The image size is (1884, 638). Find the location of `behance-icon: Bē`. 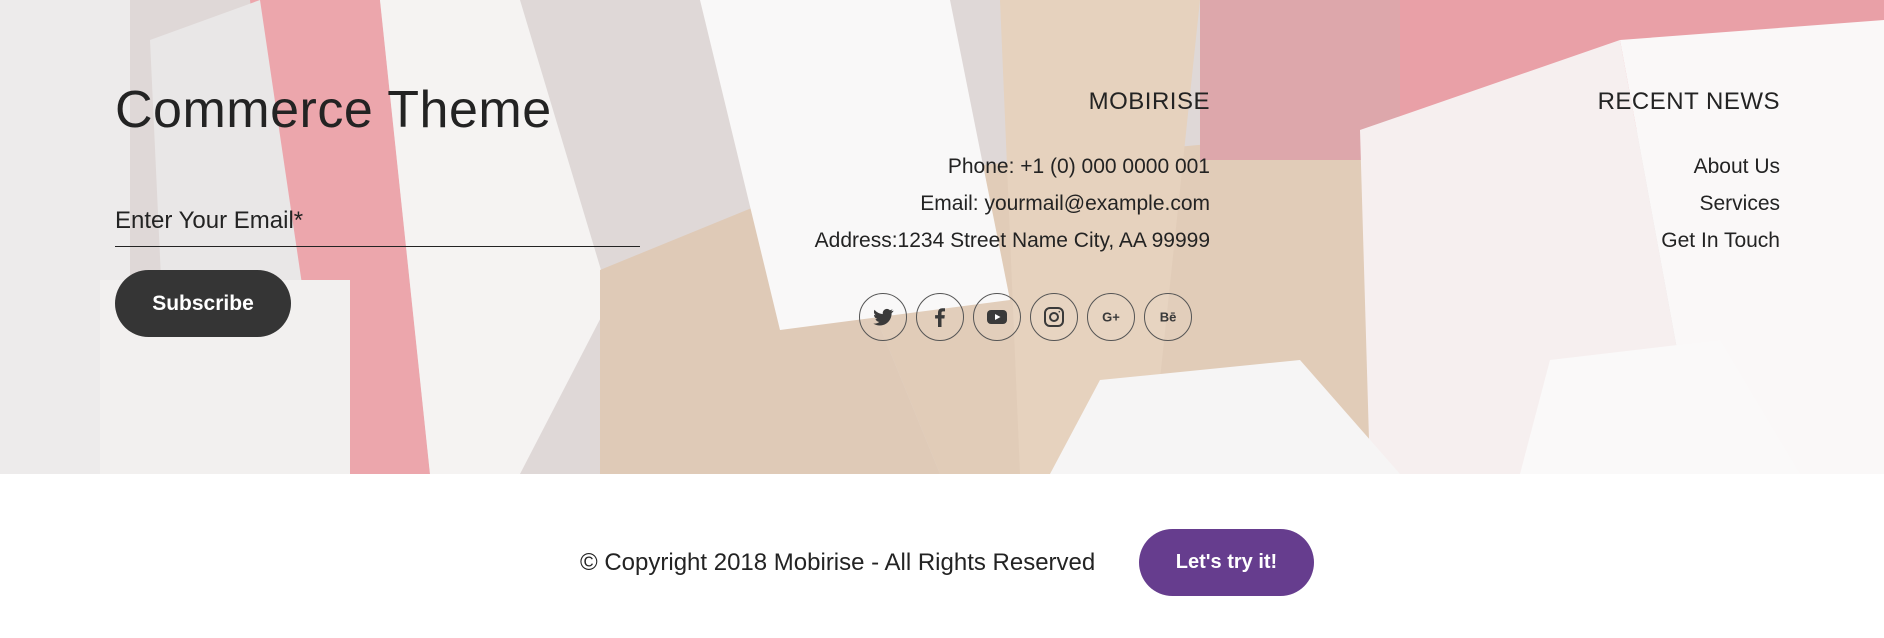

behance-icon: Bē is located at coordinates (1168, 317).